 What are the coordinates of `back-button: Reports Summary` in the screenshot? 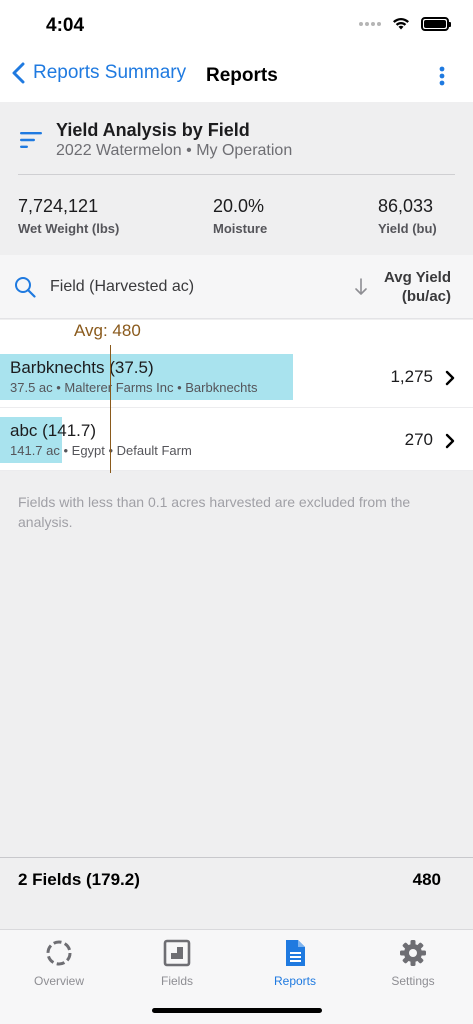 It's located at (99, 73).